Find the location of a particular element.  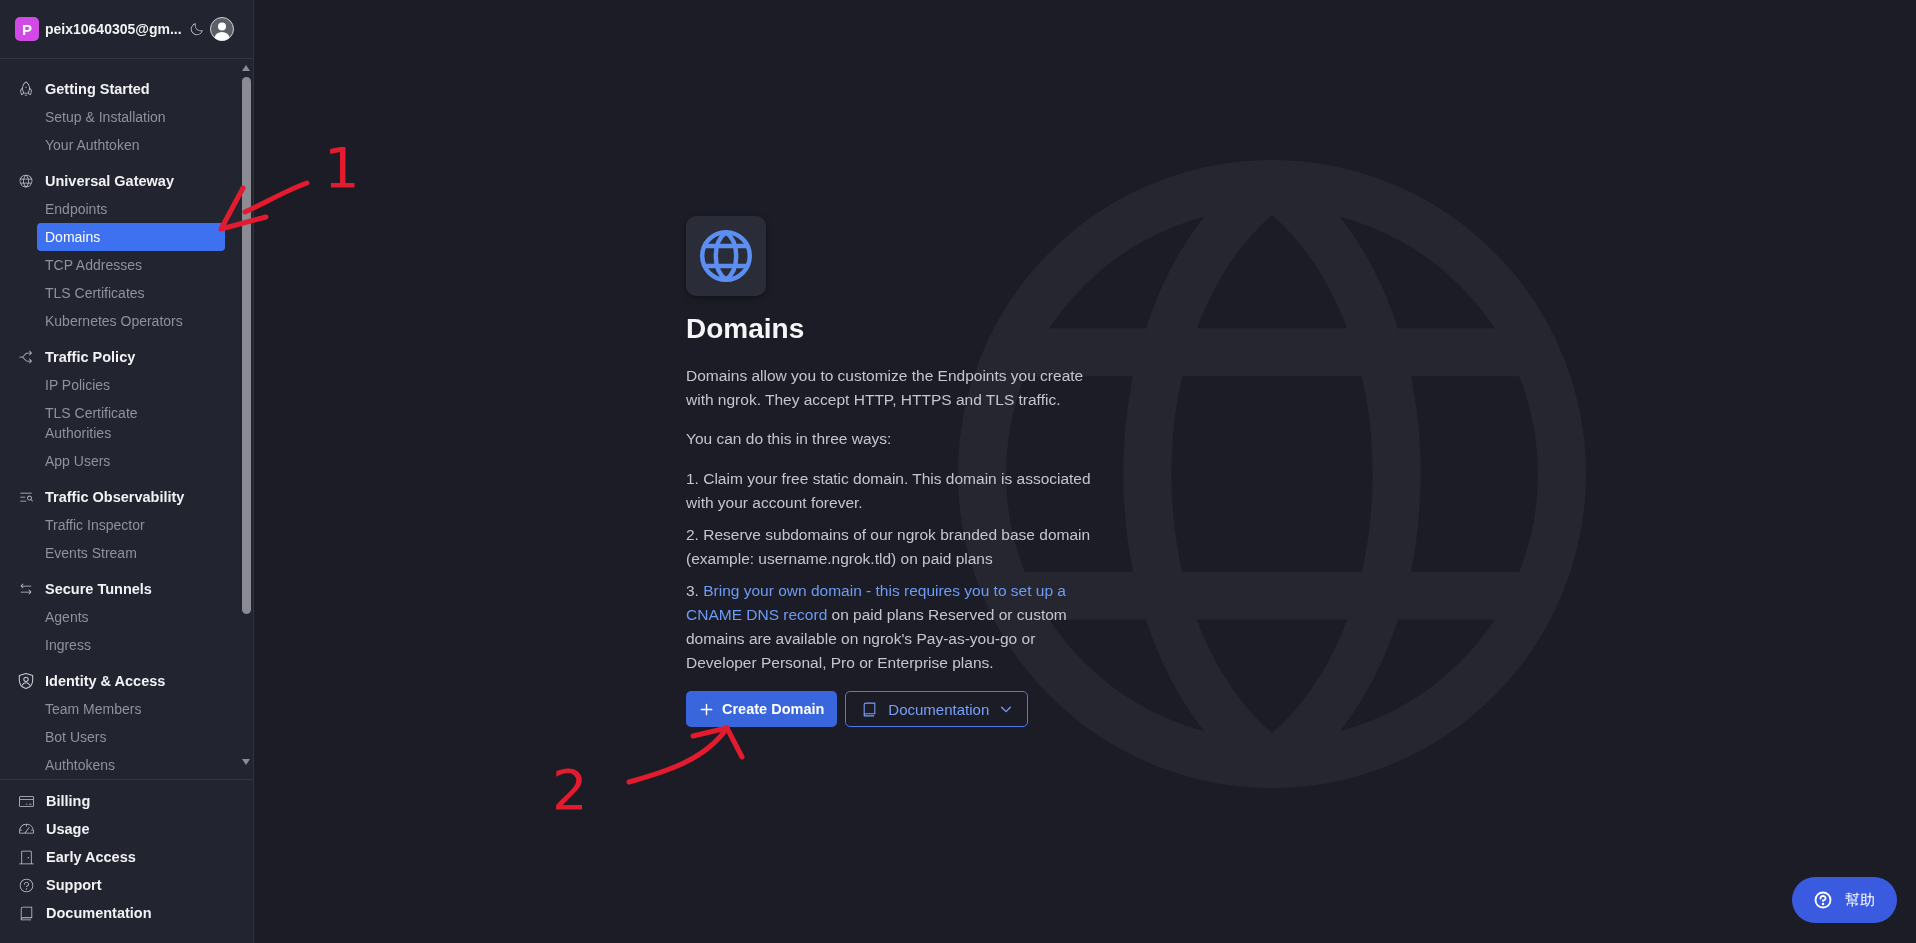

nav-item: Your Authtoken is located at coordinates (131, 145).